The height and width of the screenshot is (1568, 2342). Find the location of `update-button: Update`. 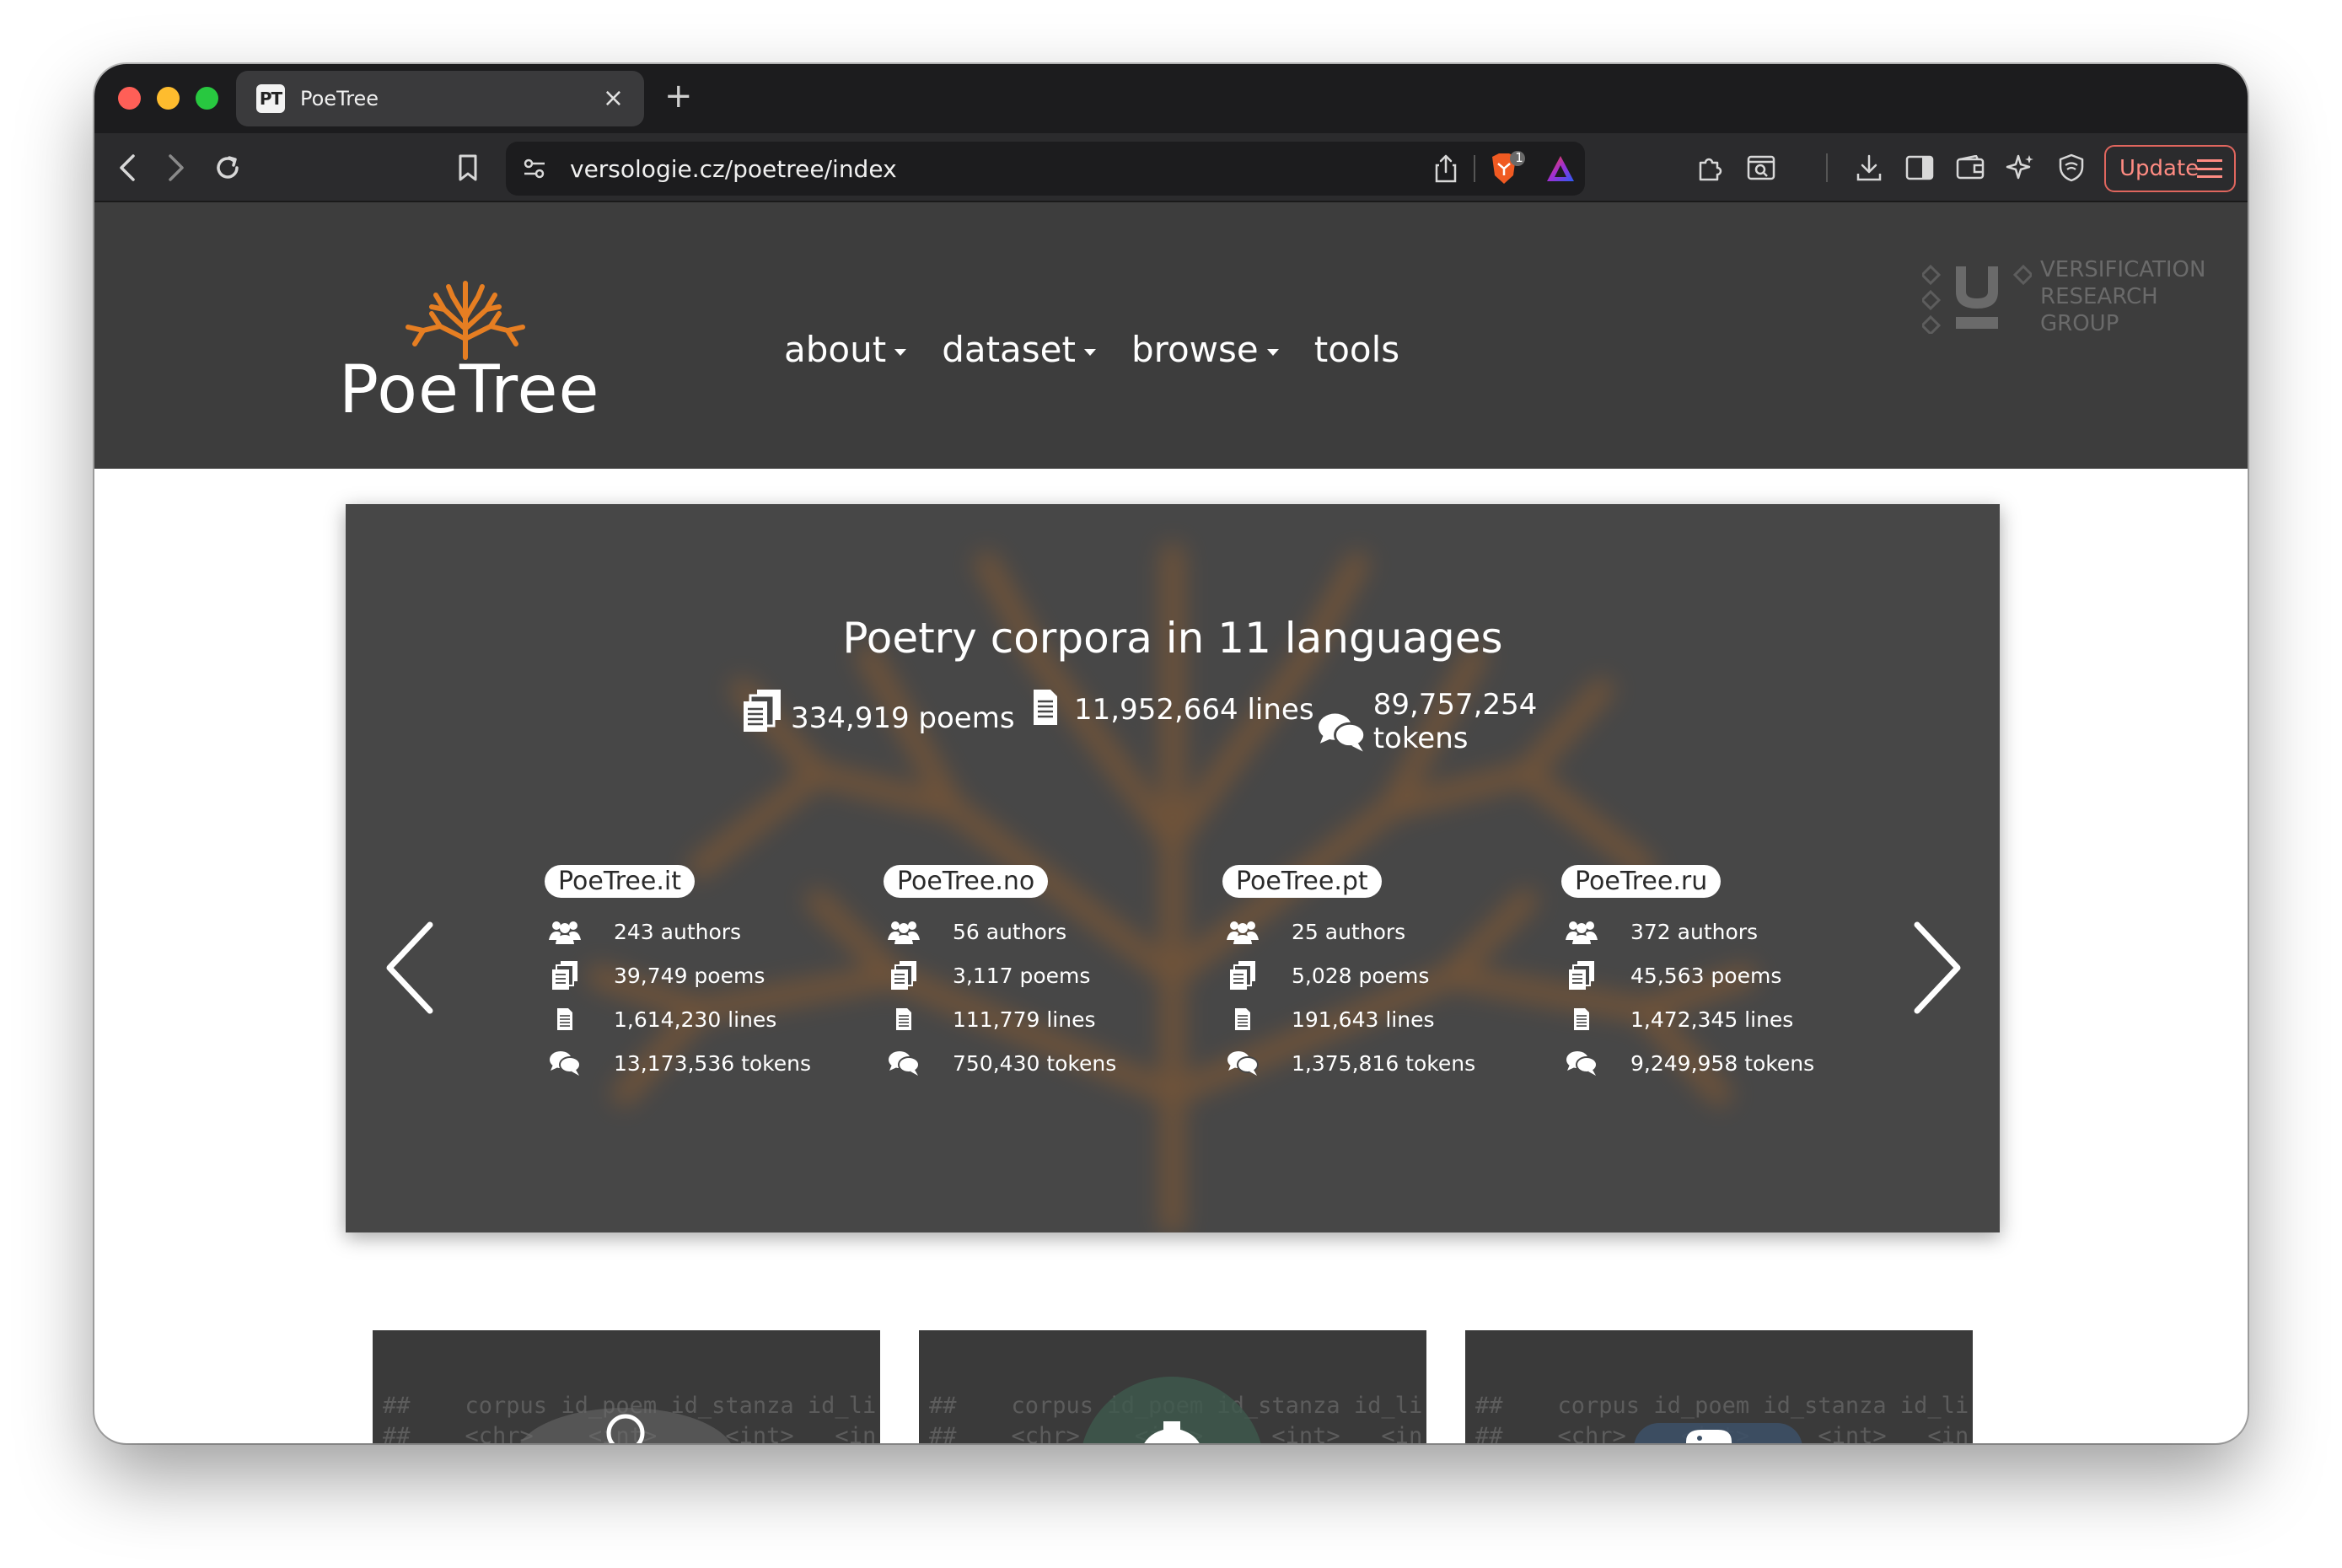

update-button: Update is located at coordinates (2170, 168).